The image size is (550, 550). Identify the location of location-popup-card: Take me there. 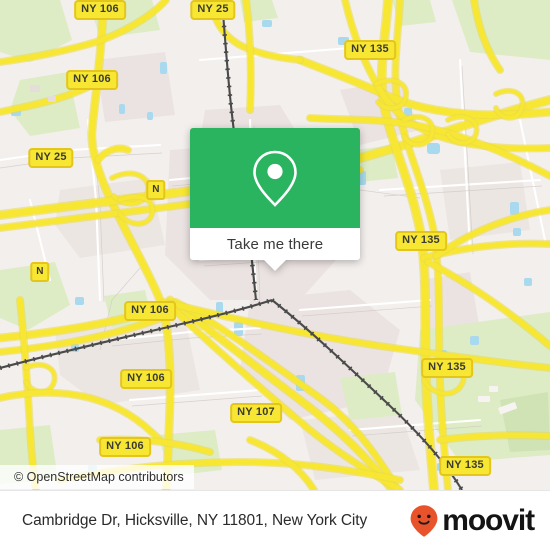
(275, 199).